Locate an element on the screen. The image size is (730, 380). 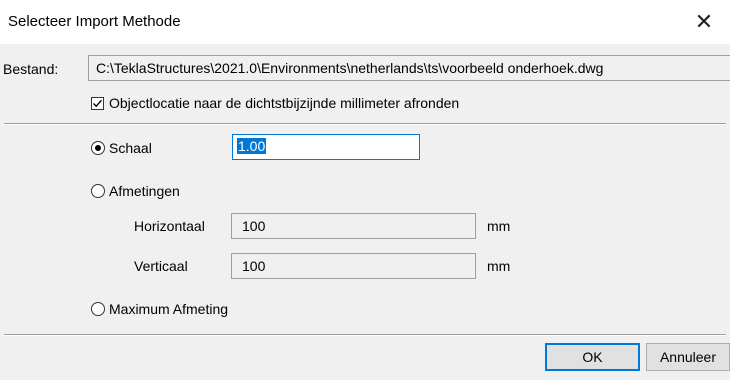
ok-button: OK is located at coordinates (592, 357).